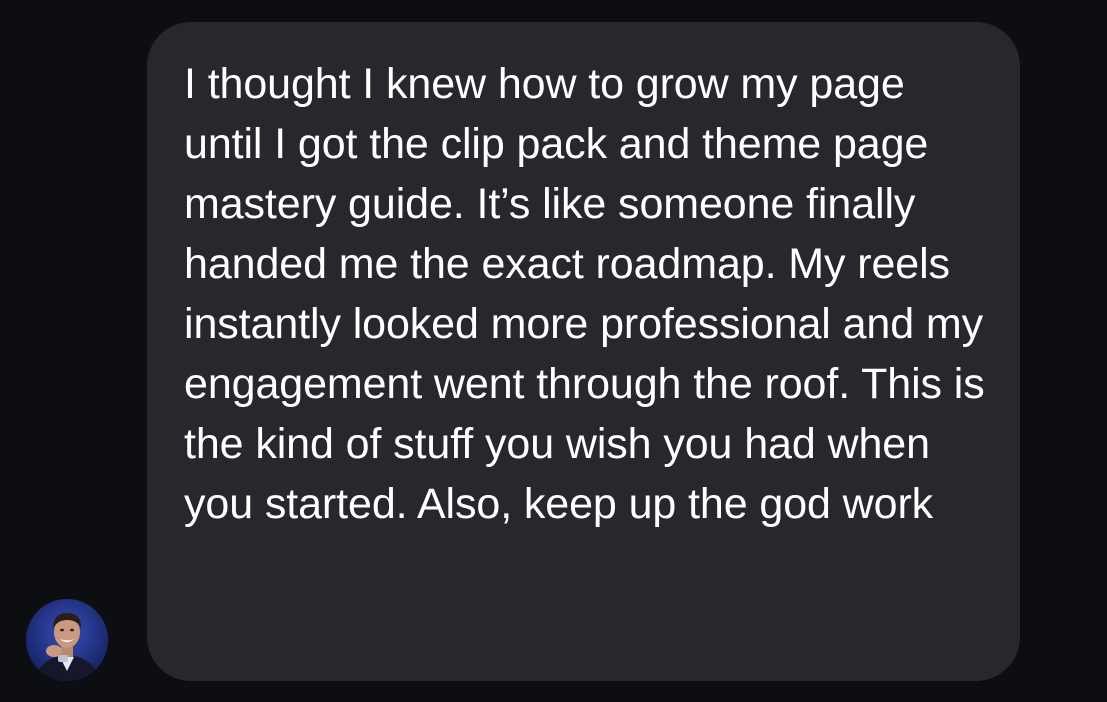 This screenshot has width=1107, height=702. I want to click on sender-avatar, so click(67, 640).